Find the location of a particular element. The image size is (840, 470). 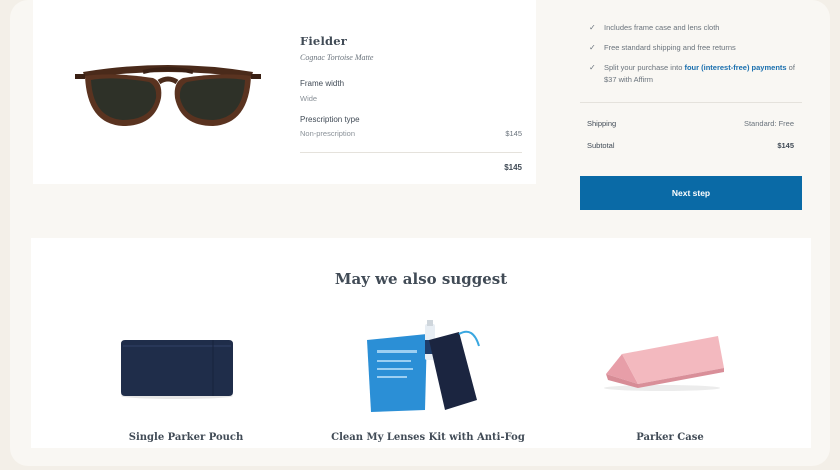

suggestion-name: Single Parker Pouch is located at coordinates (186, 437).